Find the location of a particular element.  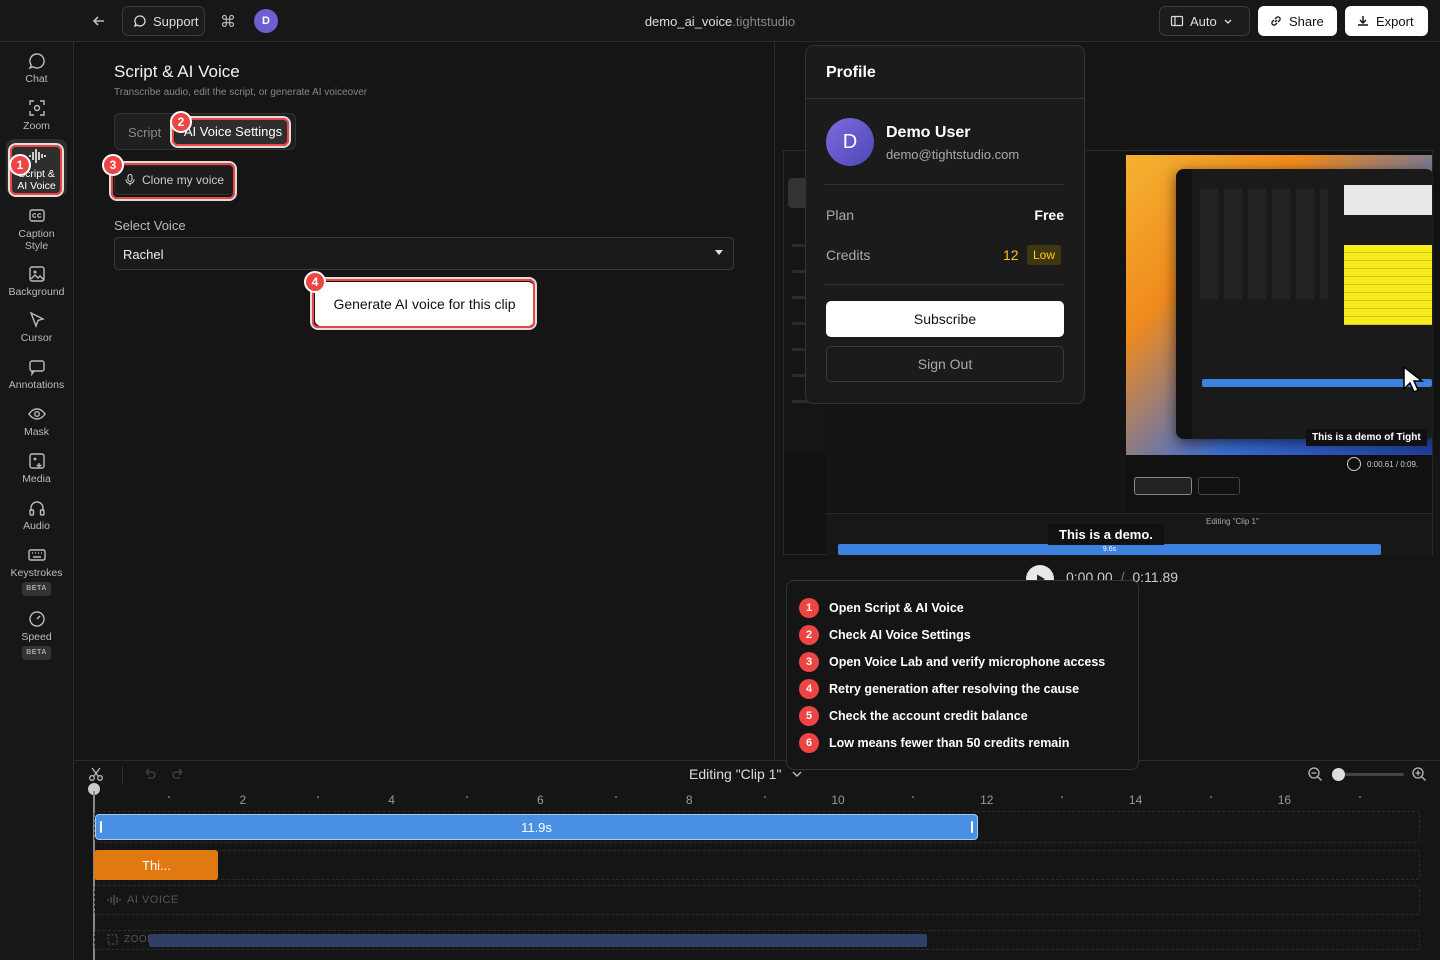

recorded-doc-header is located at coordinates (1388, 200).